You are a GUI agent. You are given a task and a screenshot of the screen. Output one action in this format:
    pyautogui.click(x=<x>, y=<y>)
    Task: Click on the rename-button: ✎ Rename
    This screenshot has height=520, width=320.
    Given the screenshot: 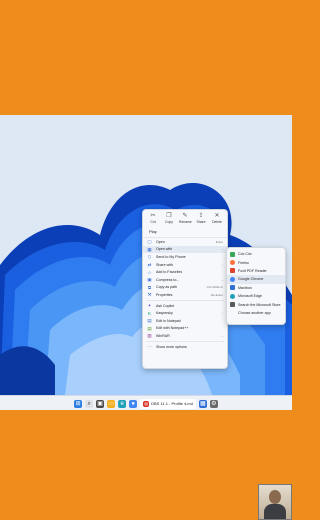 What is the action you would take?
    pyautogui.click(x=185, y=220)
    